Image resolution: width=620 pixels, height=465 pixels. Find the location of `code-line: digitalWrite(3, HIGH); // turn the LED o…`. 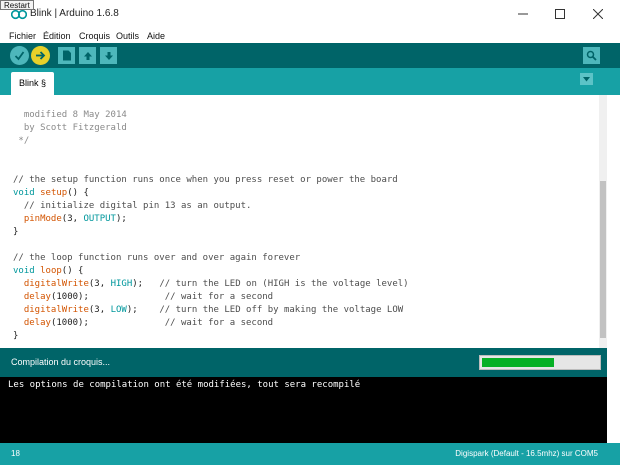

code-line: digitalWrite(3, HIGH); // turn the LED o… is located at coordinates (216, 284).